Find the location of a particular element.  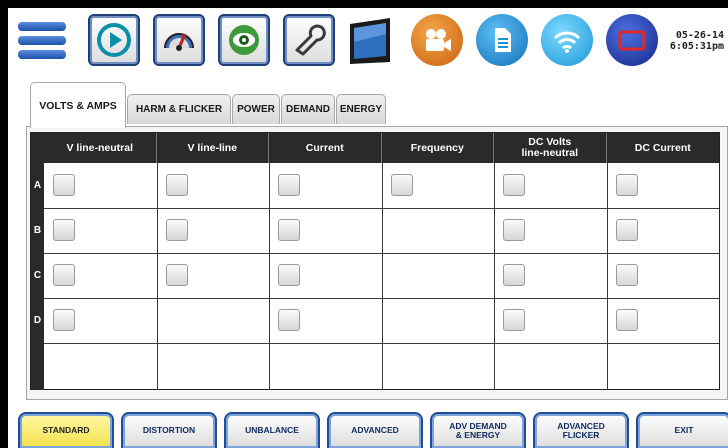

document-icon is located at coordinates (502, 40).